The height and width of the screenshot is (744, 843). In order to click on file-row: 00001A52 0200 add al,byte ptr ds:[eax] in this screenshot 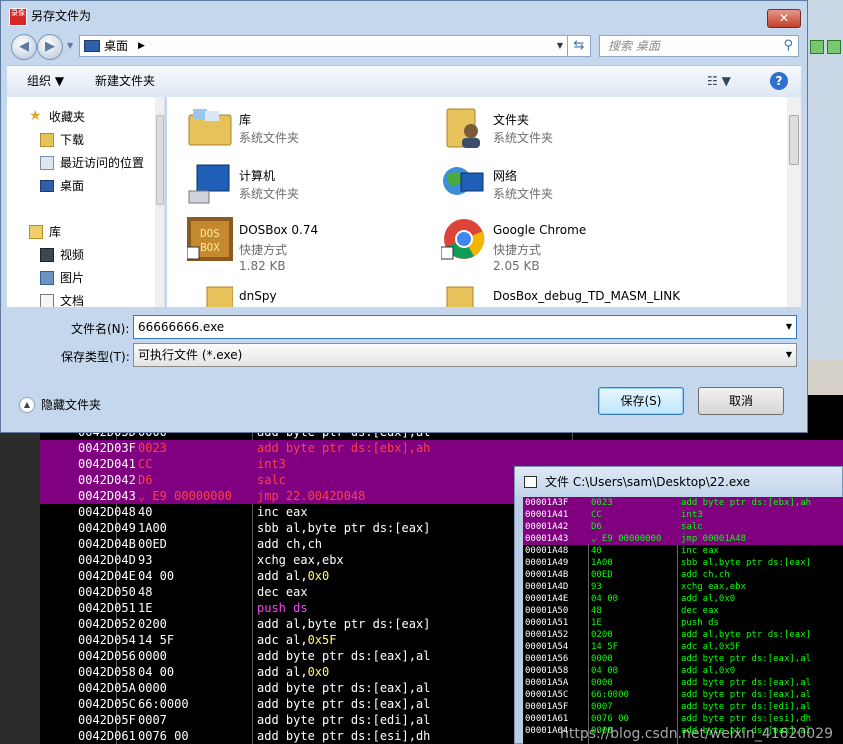, I will do `click(683, 635)`.